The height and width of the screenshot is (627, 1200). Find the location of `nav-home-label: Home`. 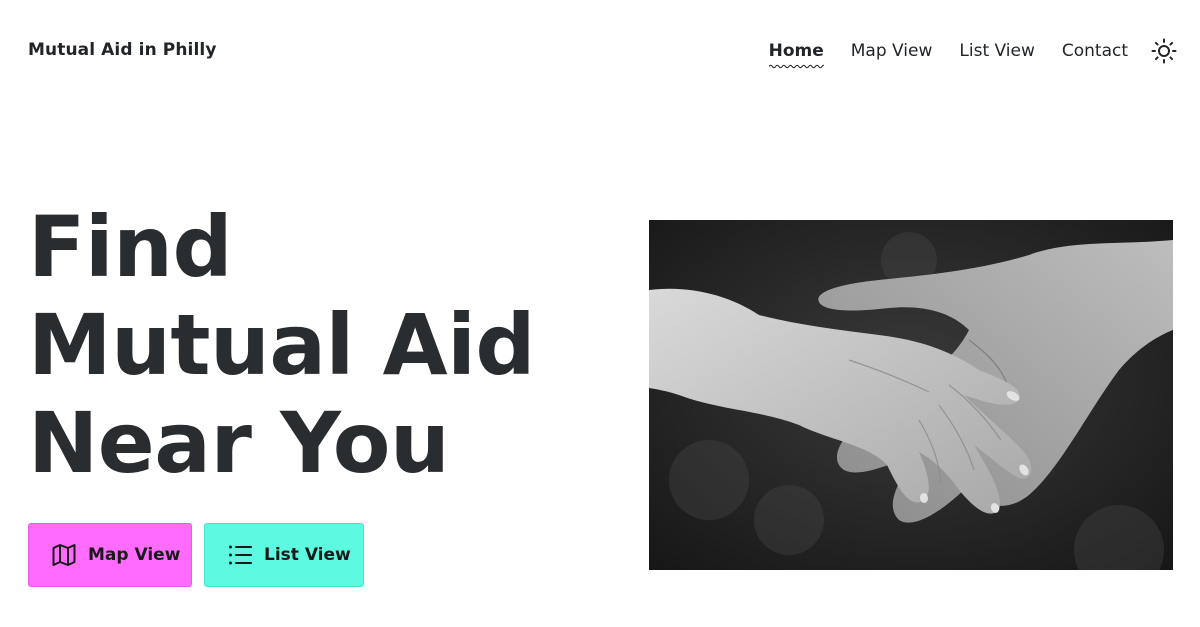

nav-home-label: Home is located at coordinates (796, 51).